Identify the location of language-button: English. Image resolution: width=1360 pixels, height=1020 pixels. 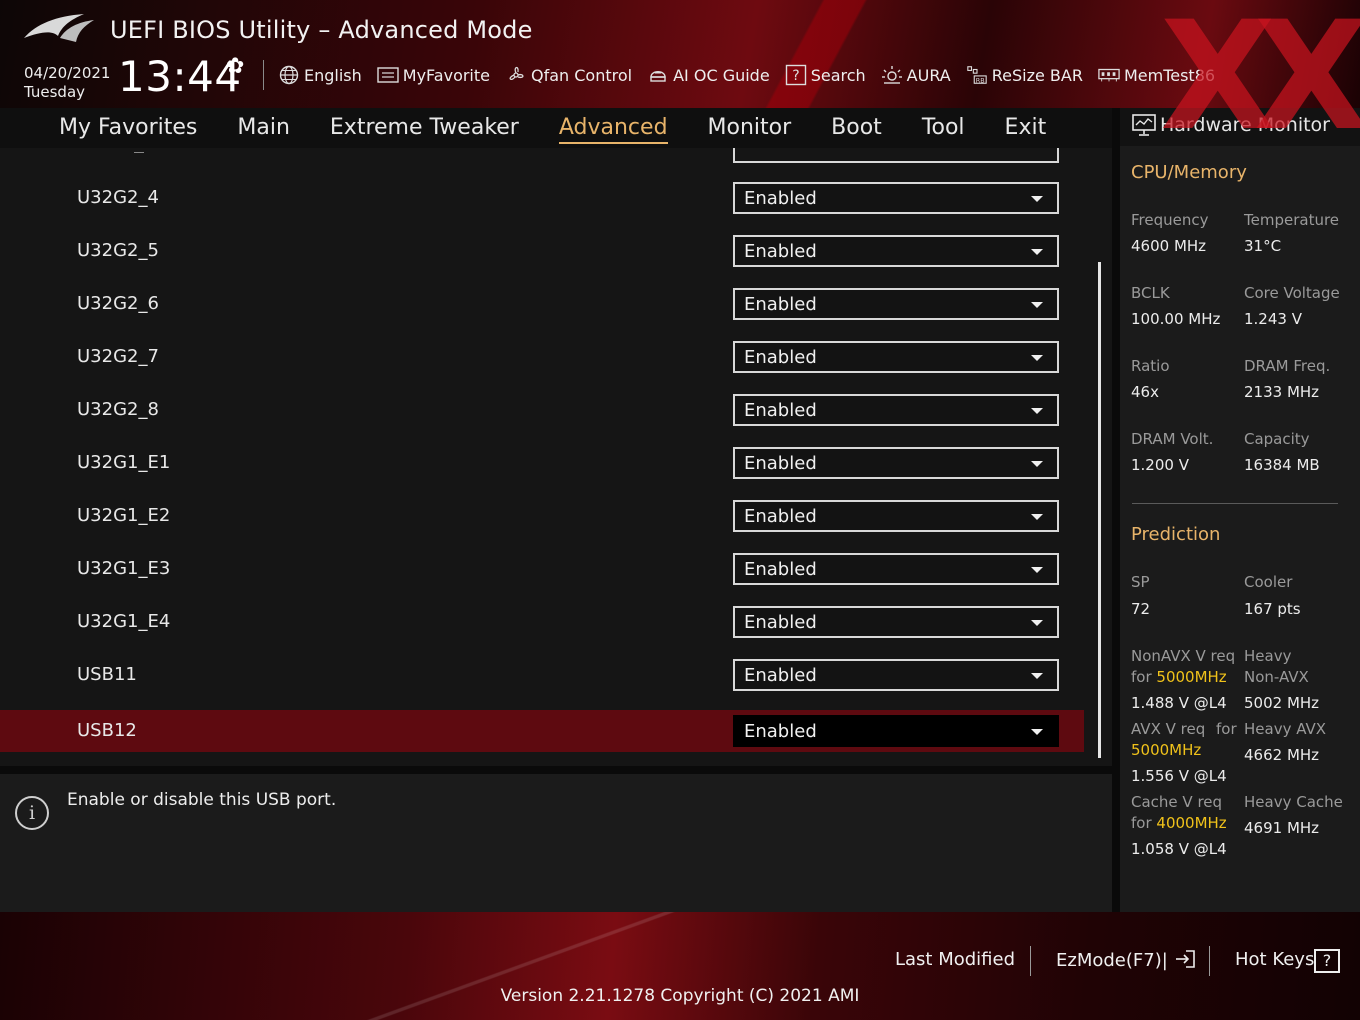
(320, 75).